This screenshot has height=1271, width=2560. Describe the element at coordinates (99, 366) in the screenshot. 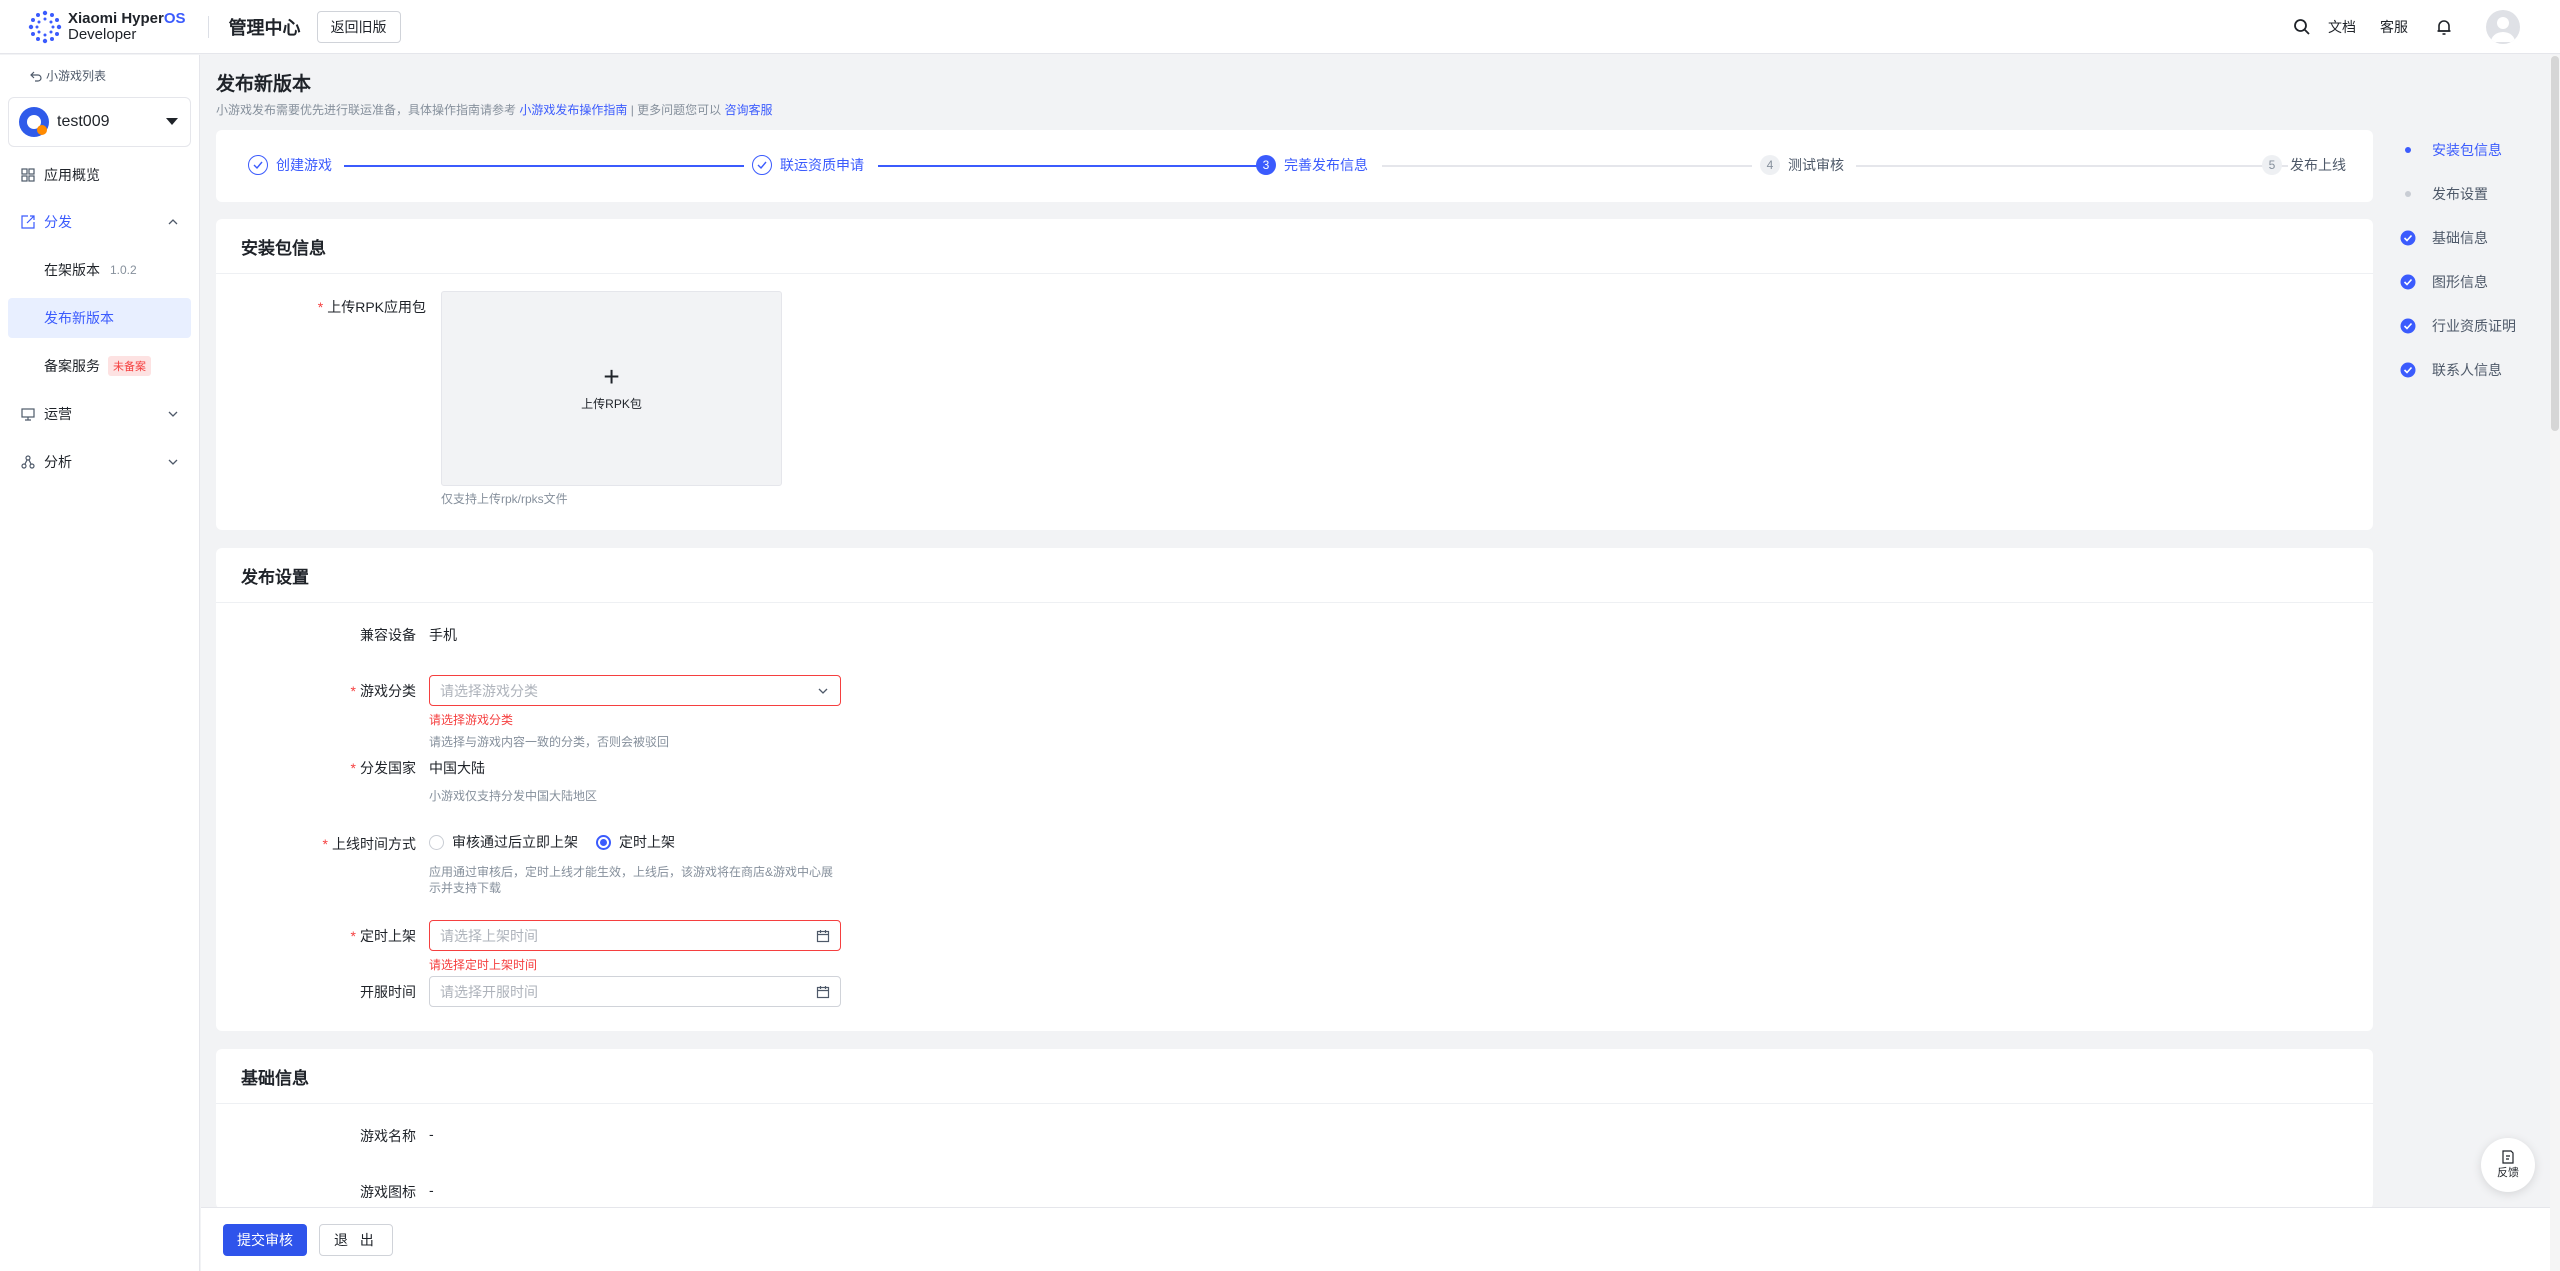

I see `sidebar-item-filing: 备案服务 未备案` at that location.